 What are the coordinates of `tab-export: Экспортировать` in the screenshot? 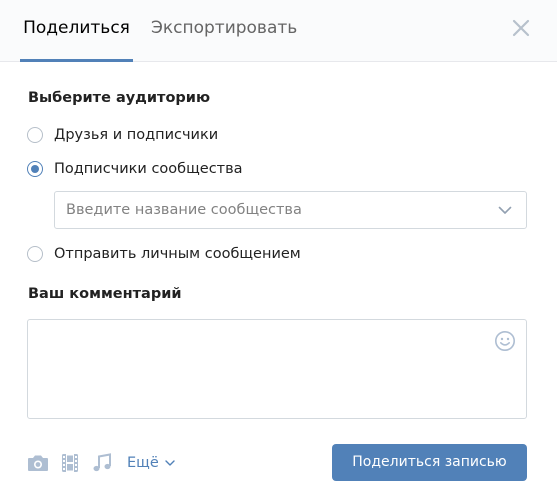 It's located at (224, 31).